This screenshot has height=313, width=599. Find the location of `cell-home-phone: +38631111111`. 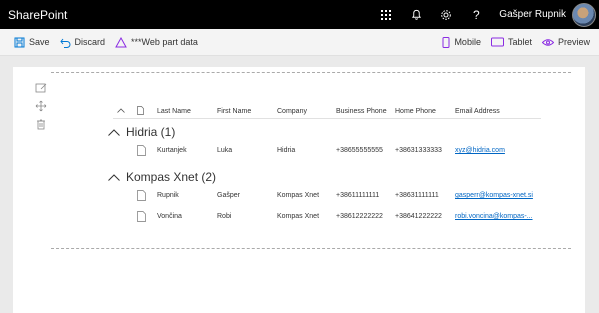

cell-home-phone: +38631111111 is located at coordinates (417, 195).